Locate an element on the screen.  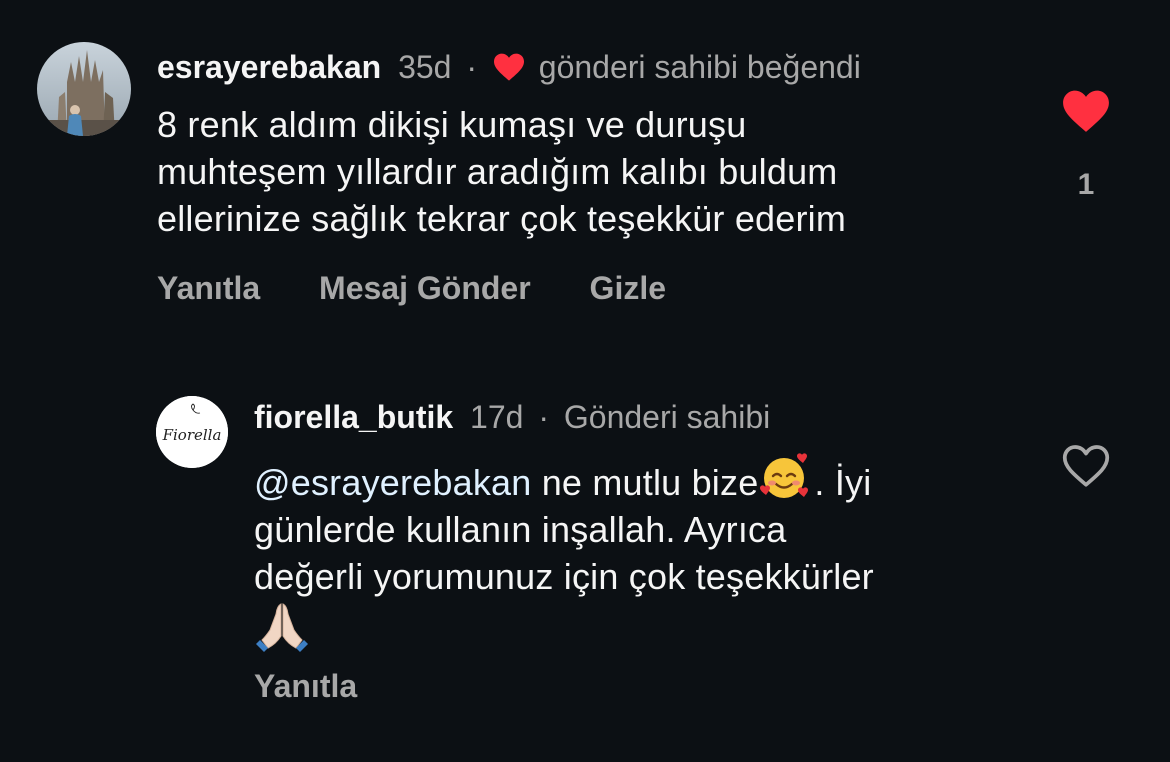
smiling-face-with-hearts-icon is located at coordinates (784, 475).